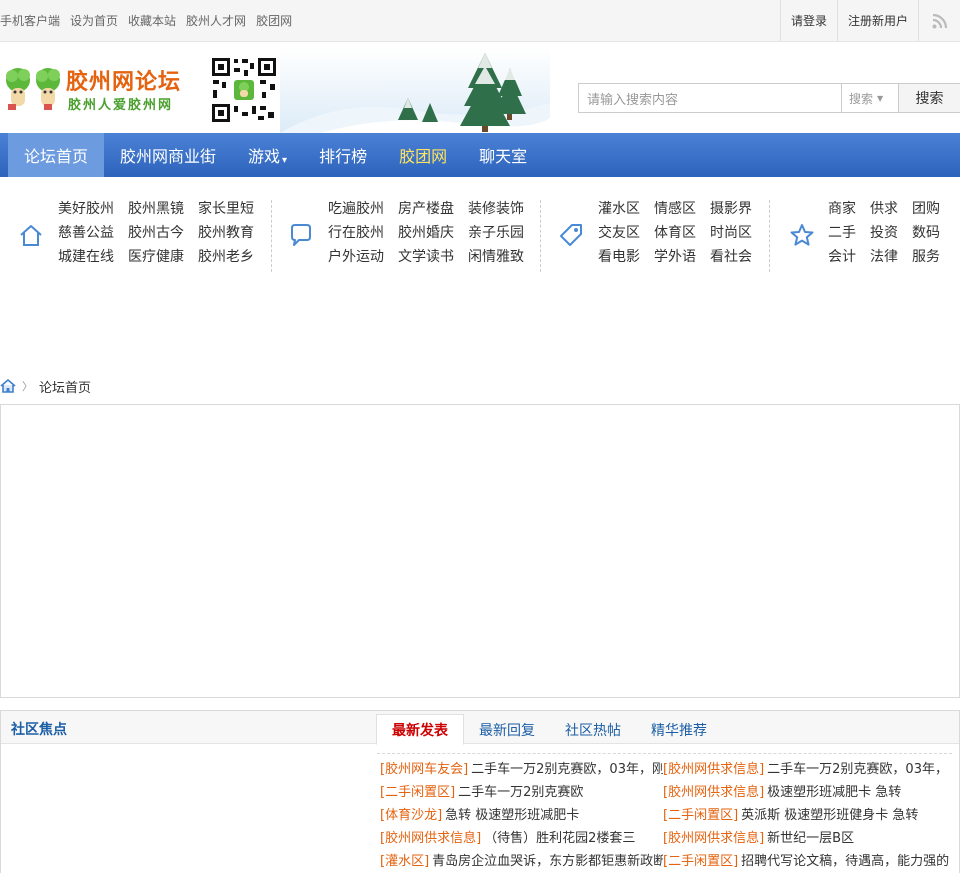 The width and height of the screenshot is (960, 873). What do you see at coordinates (619, 257) in the screenshot?
I see `quick-link: 看电影` at bounding box center [619, 257].